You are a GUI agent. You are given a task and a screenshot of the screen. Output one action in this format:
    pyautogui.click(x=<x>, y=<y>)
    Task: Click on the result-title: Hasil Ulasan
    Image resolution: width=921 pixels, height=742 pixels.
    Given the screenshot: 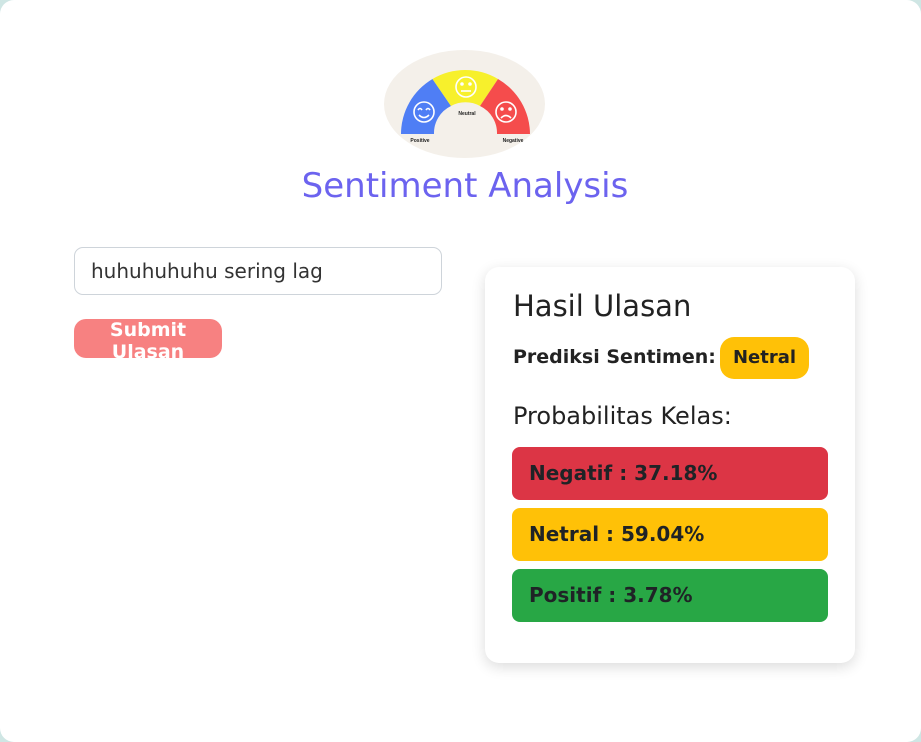 What is the action you would take?
    pyautogui.click(x=602, y=306)
    